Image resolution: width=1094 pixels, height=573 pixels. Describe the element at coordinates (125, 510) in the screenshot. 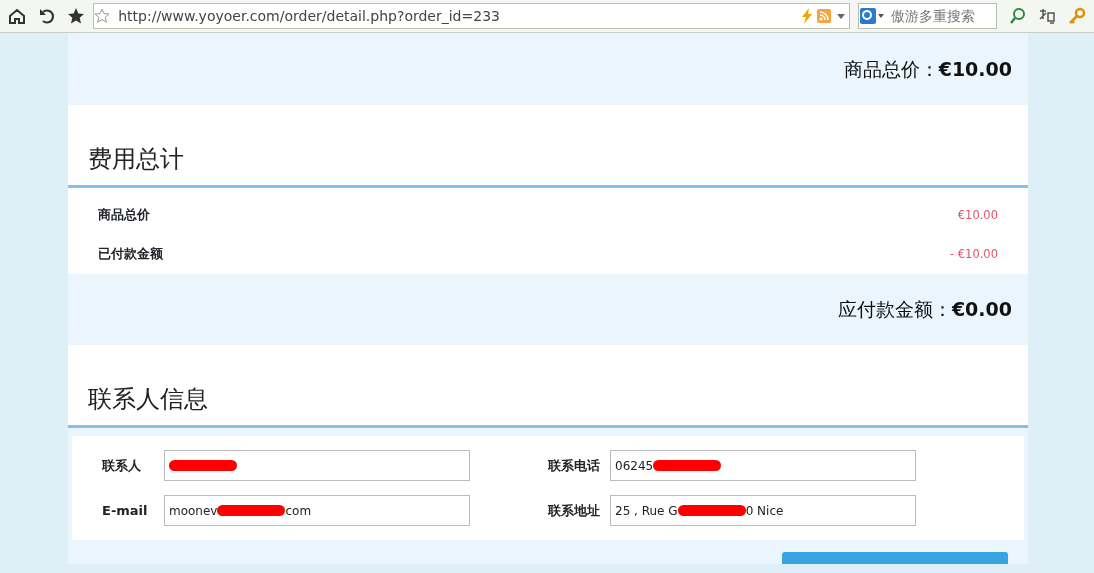

I see `field-label: E-mail` at that location.